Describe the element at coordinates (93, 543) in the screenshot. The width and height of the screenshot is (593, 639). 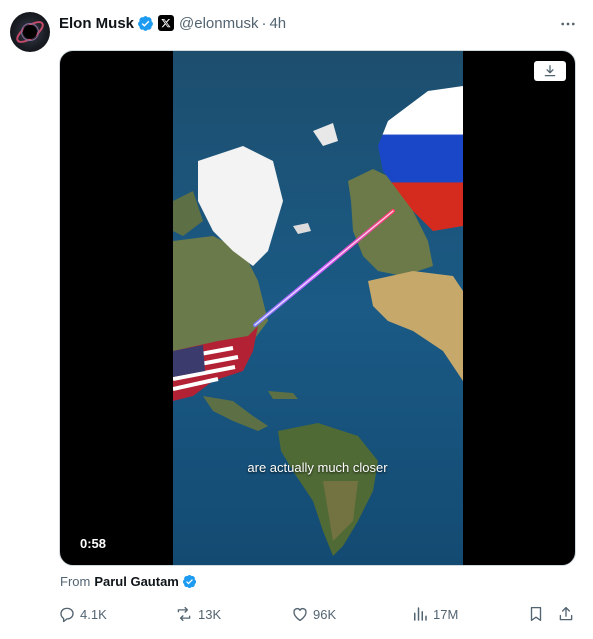
I see `video-duration: 0:58` at that location.